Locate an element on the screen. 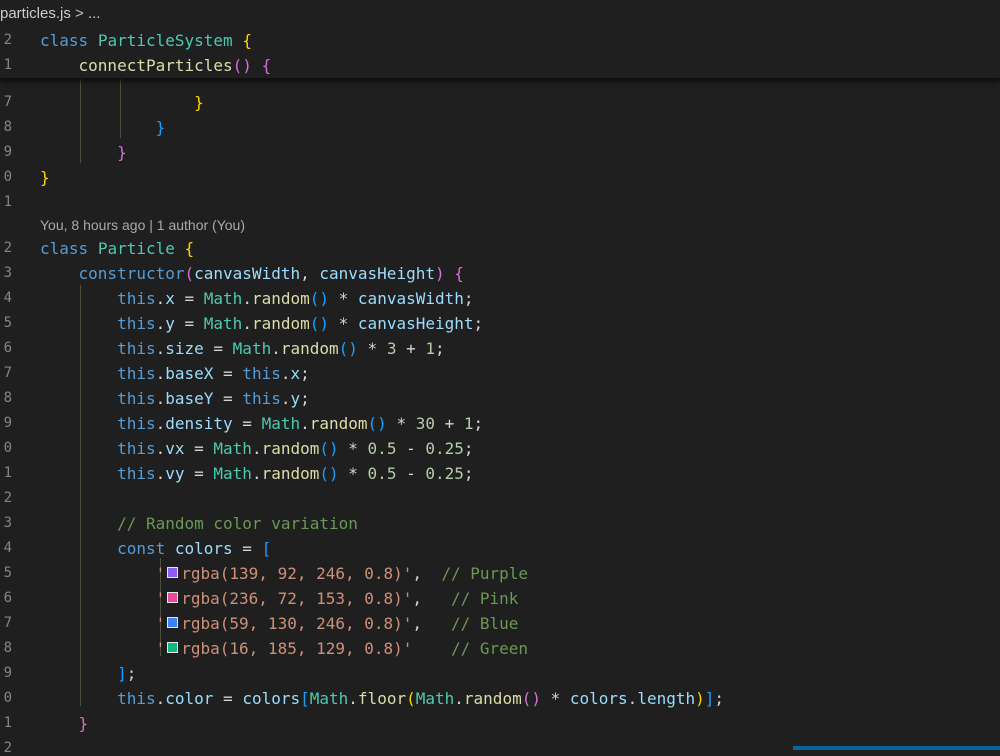 This screenshot has height=756, width=1000. breadcrumb-file: particles.js is located at coordinates (35, 13).